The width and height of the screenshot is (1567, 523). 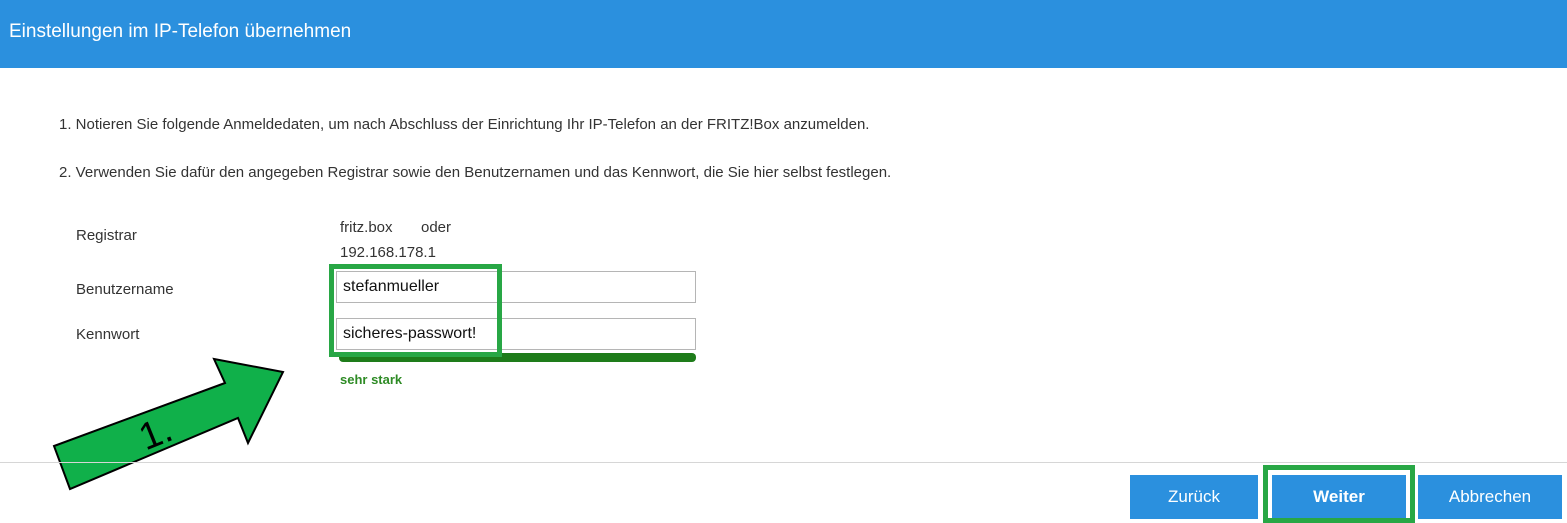 What do you see at coordinates (388, 252) in the screenshot?
I see `registrar-ip: 192.168.178.1` at bounding box center [388, 252].